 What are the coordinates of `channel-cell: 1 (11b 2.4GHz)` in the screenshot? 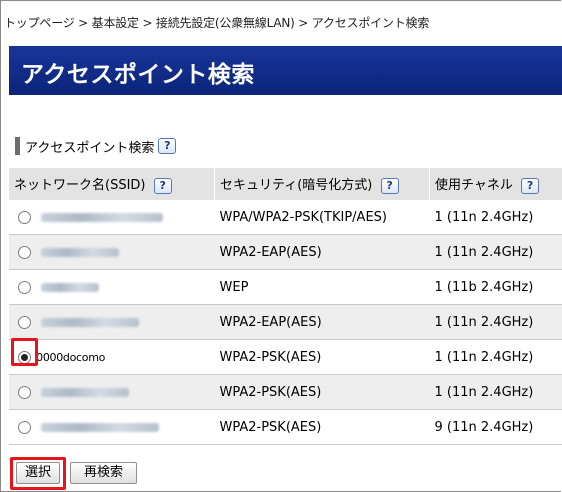 It's located at (495, 287).